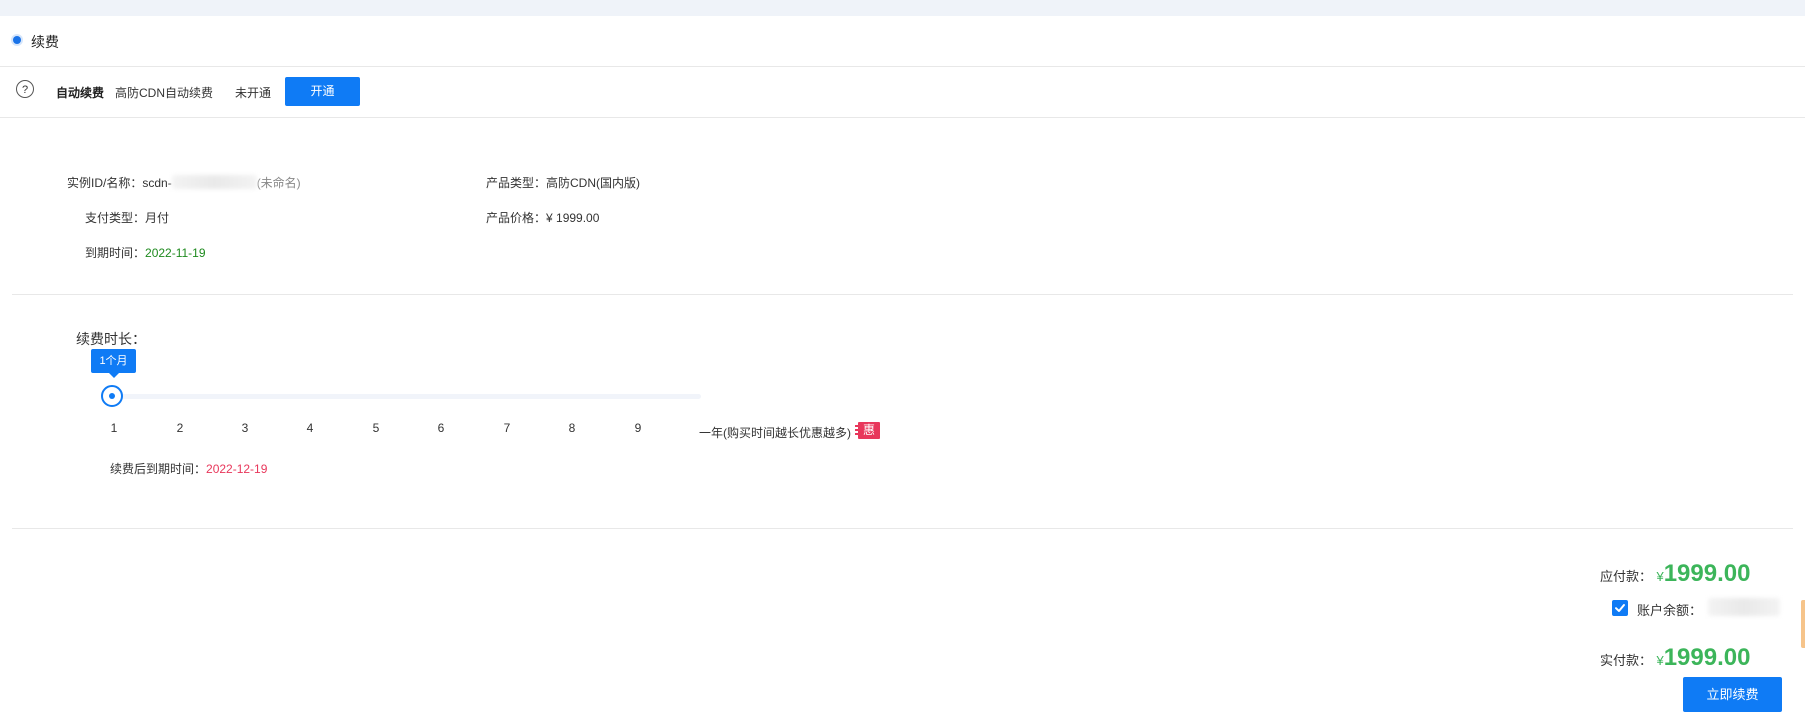 Image resolution: width=1805 pixels, height=726 pixels. I want to click on new-expire-label: 续费后到期时间：, so click(158, 469).